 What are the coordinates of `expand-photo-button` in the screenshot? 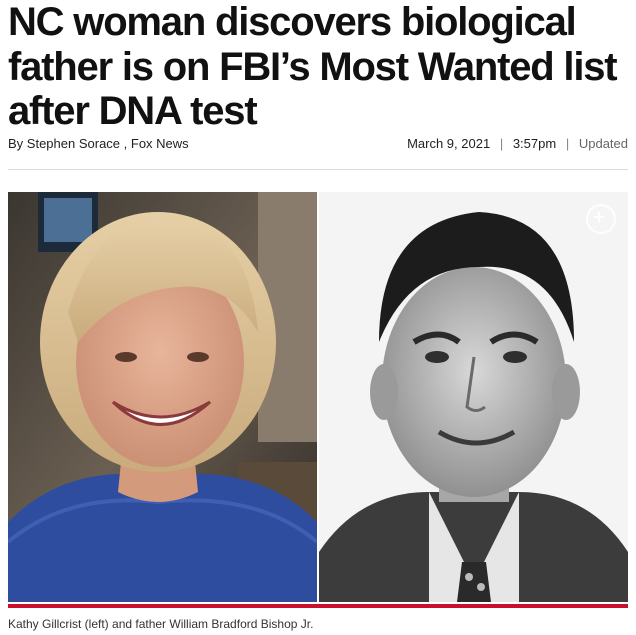 It's located at (601, 219).